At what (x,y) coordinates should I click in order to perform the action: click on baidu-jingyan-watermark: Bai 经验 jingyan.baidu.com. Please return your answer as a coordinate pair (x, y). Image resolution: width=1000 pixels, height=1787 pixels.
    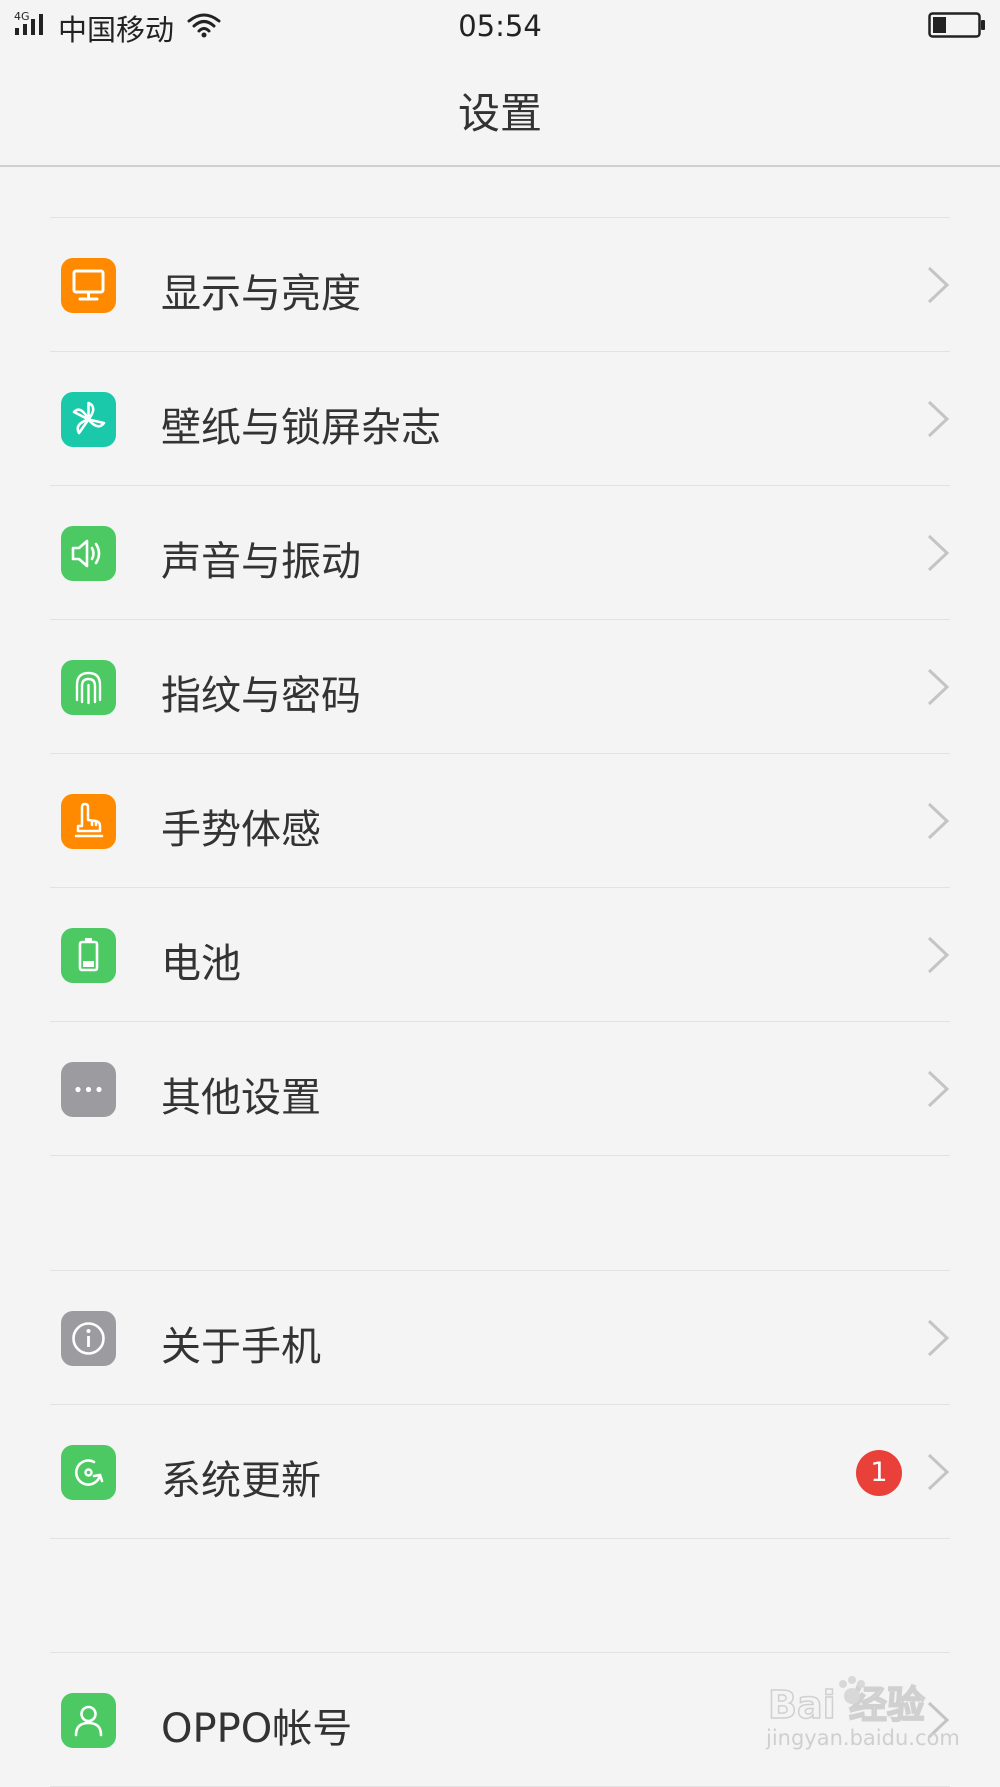
    Looking at the image, I should click on (863, 1716).